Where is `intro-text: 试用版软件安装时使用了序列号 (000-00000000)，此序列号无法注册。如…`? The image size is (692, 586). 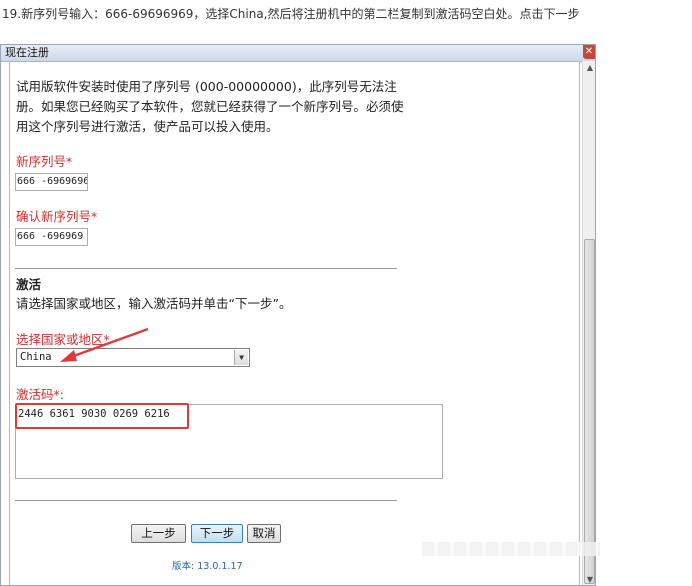 intro-text: 试用版软件安装时使用了序列号 (000-00000000)，此序列号无法注册。如… is located at coordinates (210, 106).